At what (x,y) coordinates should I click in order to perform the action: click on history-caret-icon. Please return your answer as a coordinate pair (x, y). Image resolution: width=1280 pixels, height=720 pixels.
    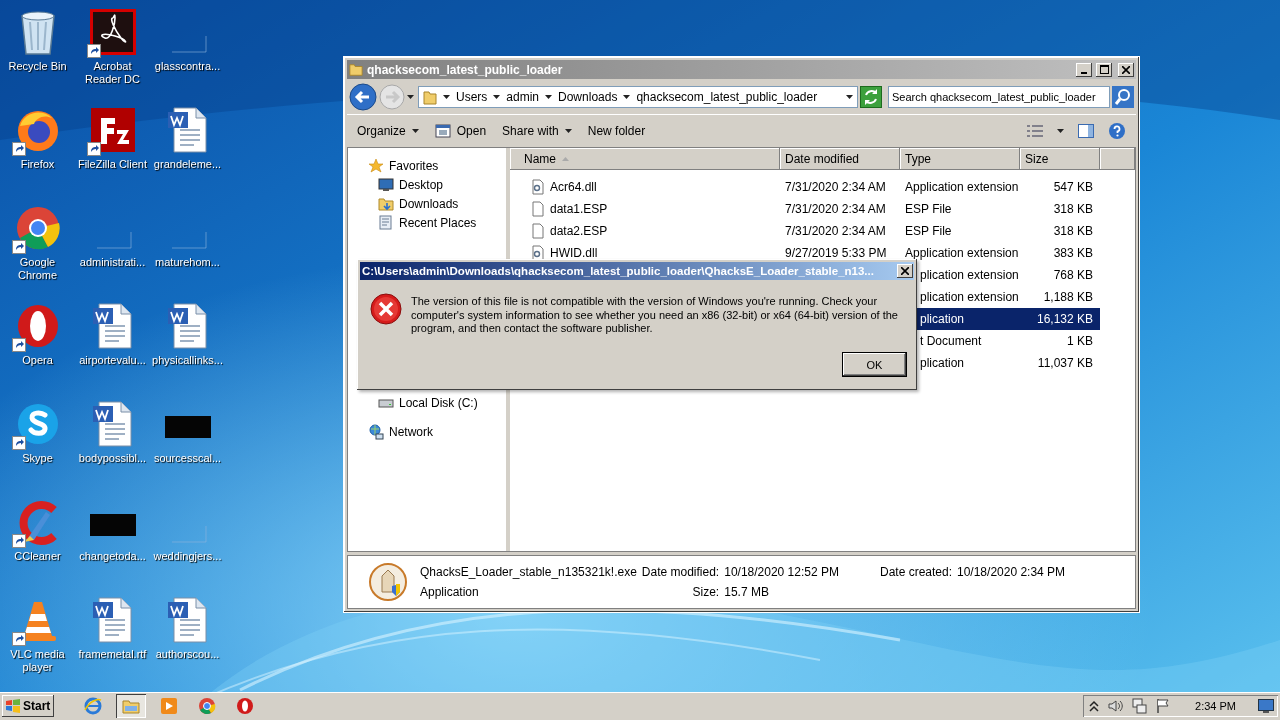
    Looking at the image, I should click on (410, 96).